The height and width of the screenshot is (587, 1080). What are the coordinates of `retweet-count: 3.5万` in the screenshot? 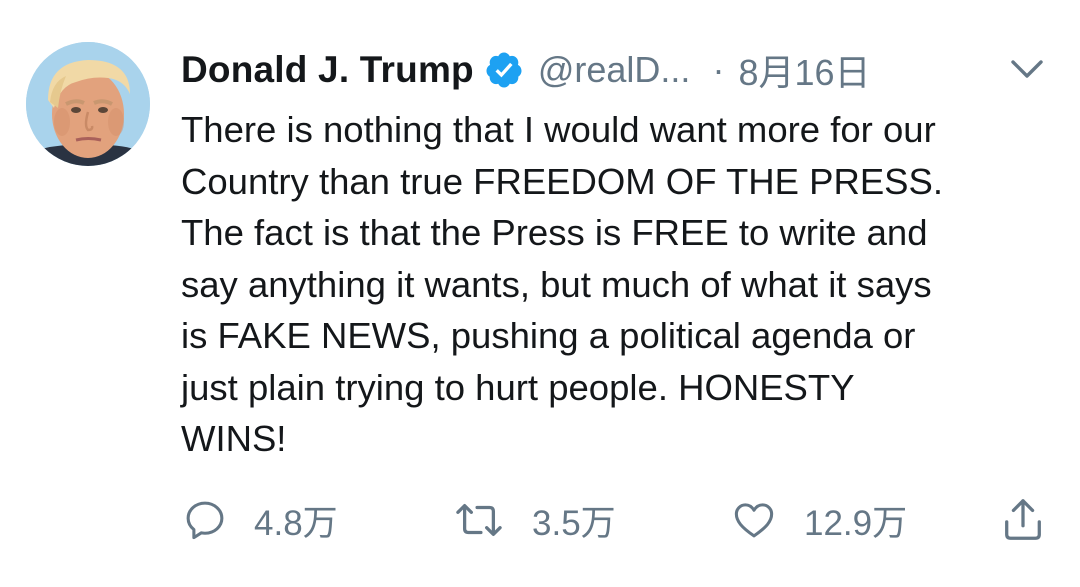 It's located at (574, 523).